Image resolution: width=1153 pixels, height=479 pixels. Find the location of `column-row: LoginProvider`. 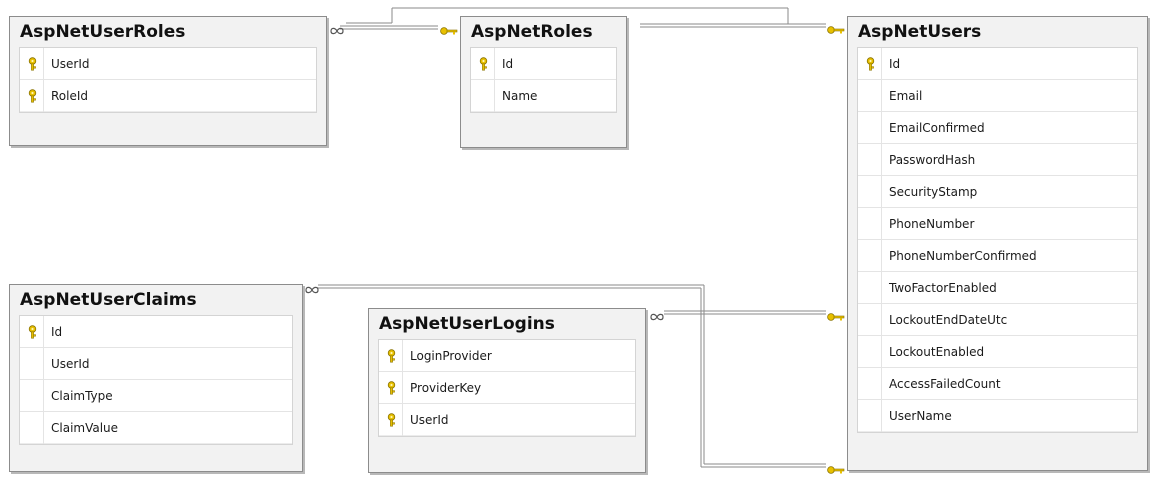

column-row: LoginProvider is located at coordinates (507, 356).